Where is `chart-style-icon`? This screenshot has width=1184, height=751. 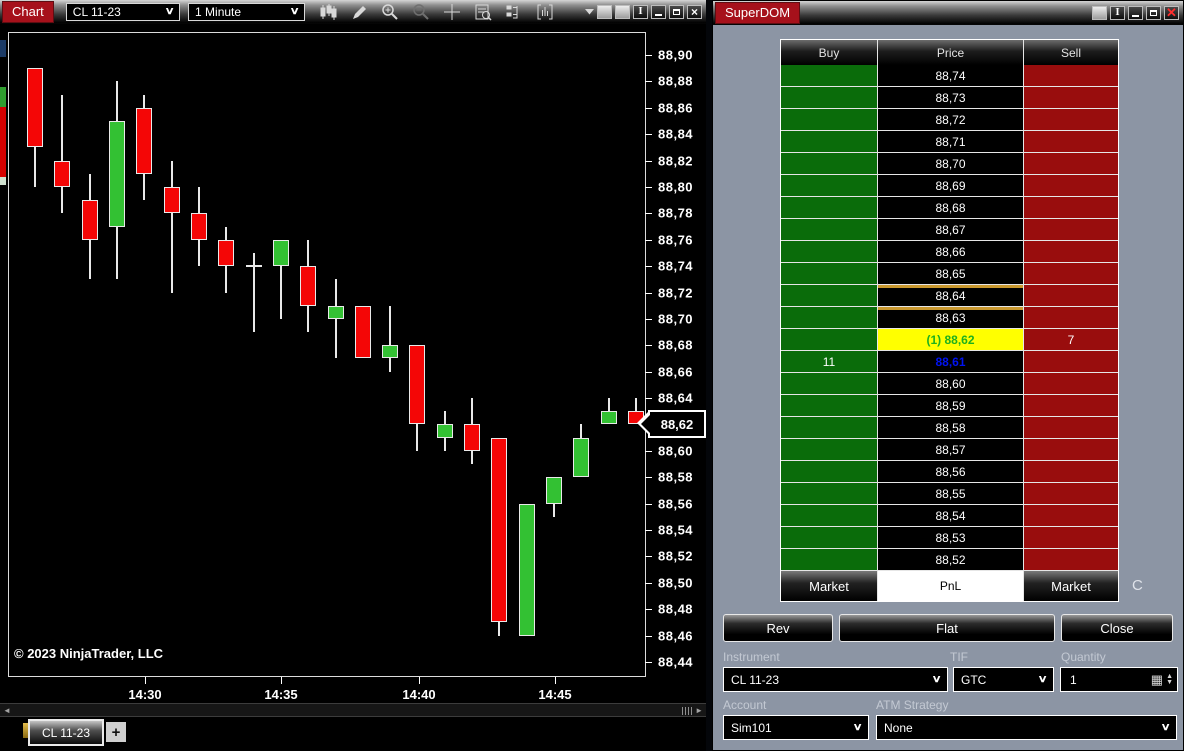 chart-style-icon is located at coordinates (328, 12).